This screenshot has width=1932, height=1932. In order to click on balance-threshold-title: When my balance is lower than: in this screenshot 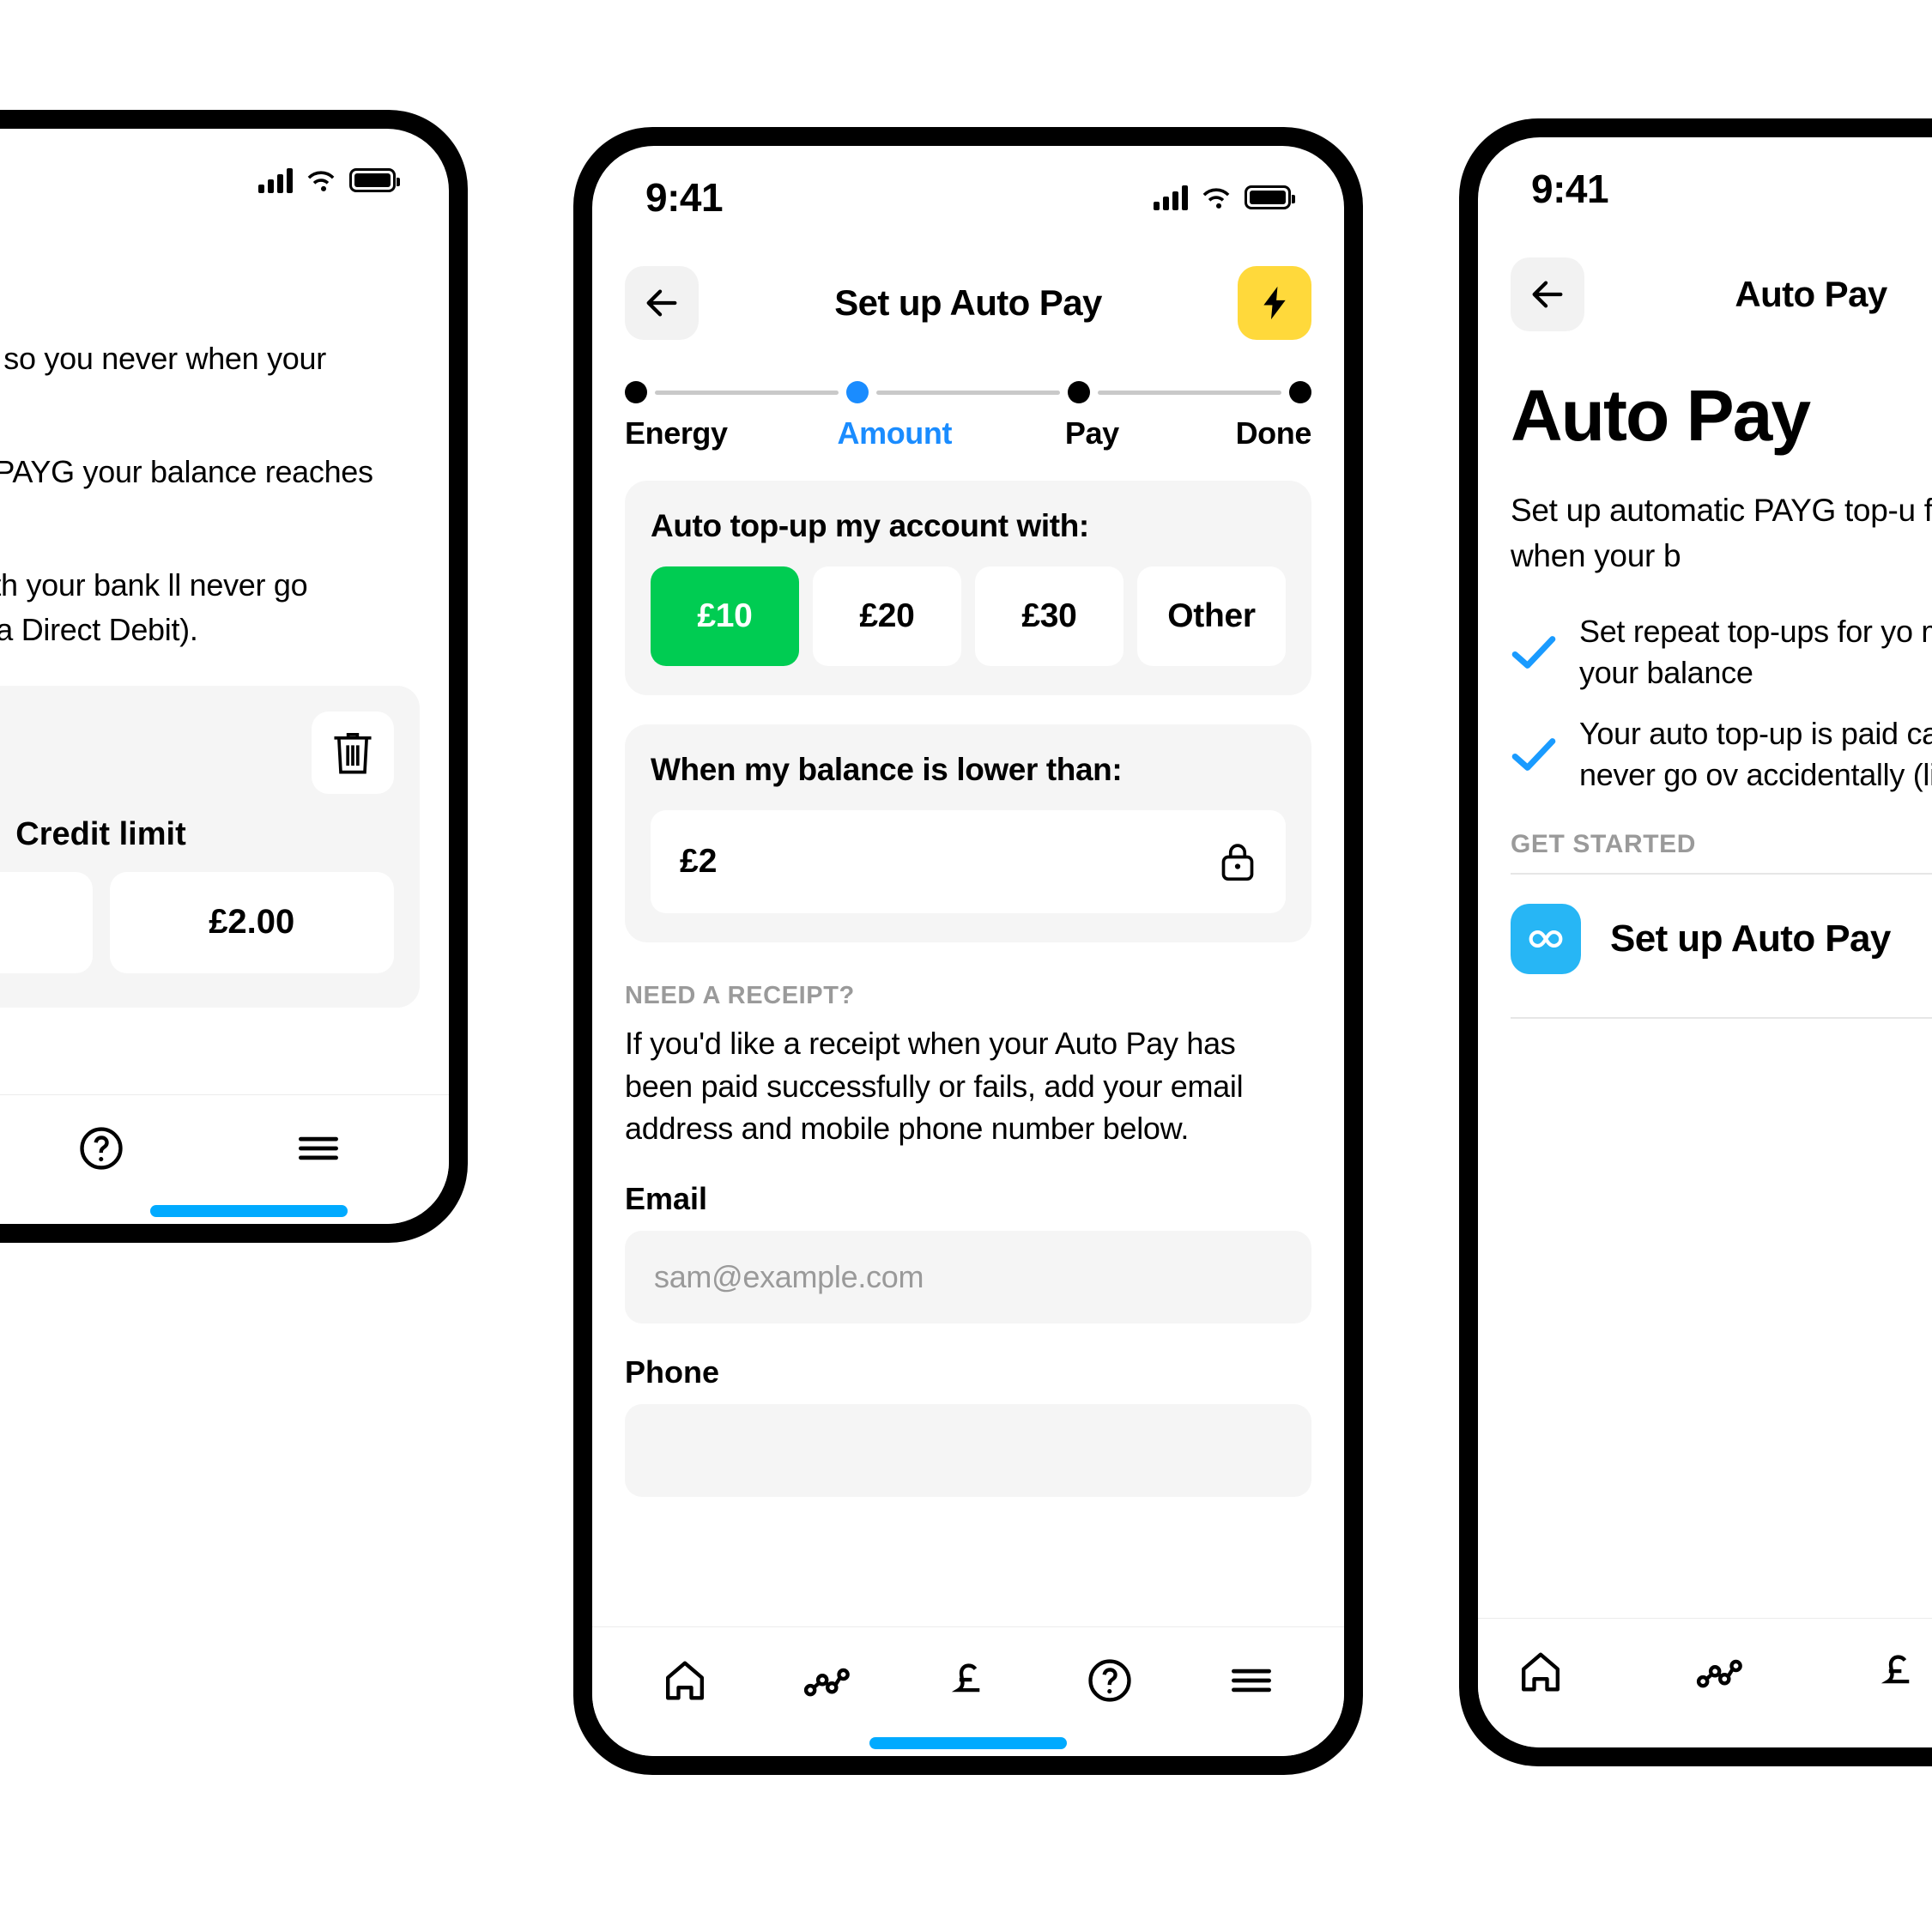, I will do `click(887, 770)`.